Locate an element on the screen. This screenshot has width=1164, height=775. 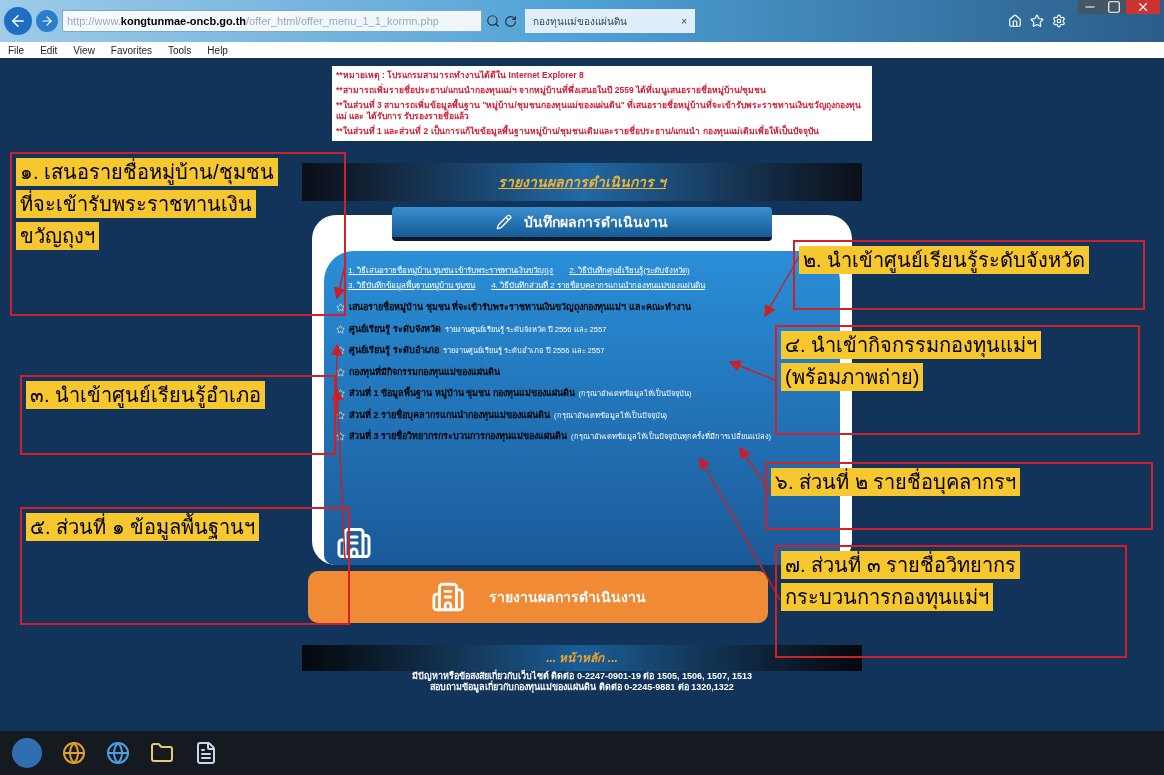
star-icon is located at coordinates (1037, 21).